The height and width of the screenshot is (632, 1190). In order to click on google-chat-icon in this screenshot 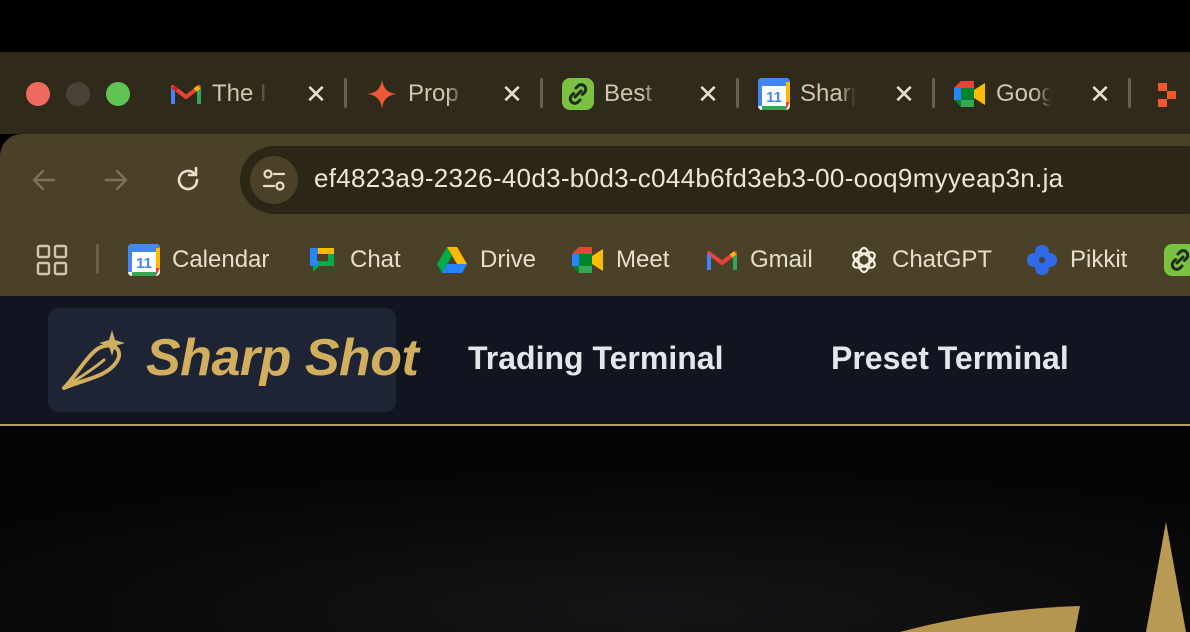, I will do `click(322, 260)`.